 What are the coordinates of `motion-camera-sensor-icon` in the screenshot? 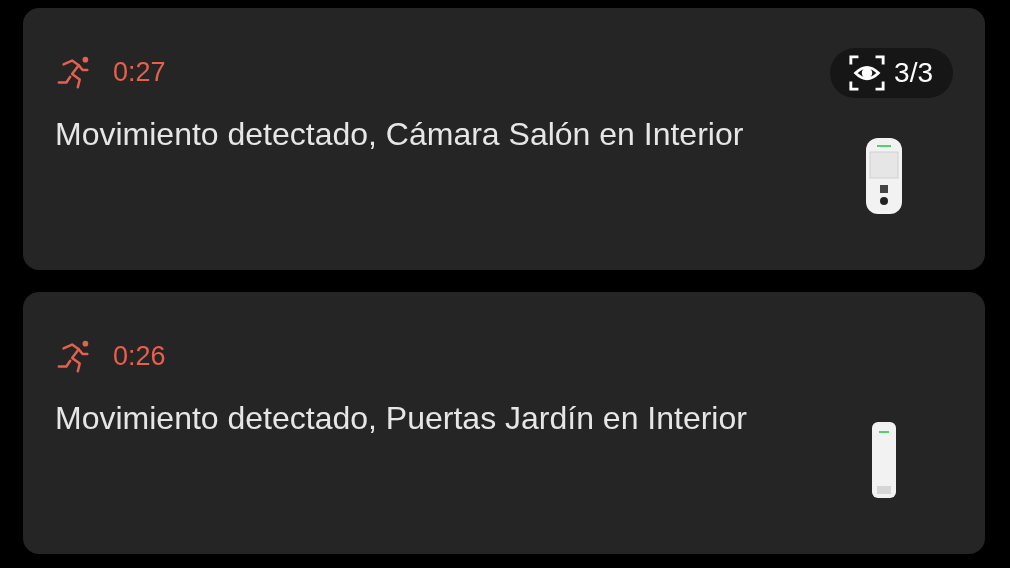 It's located at (884, 176).